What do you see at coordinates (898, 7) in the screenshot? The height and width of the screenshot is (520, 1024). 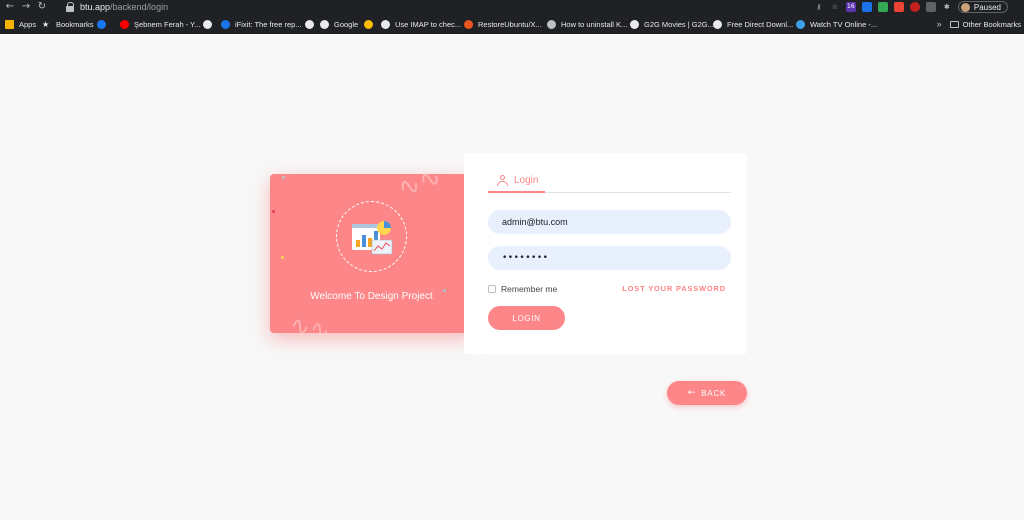 I see `extension-red-icon` at bounding box center [898, 7].